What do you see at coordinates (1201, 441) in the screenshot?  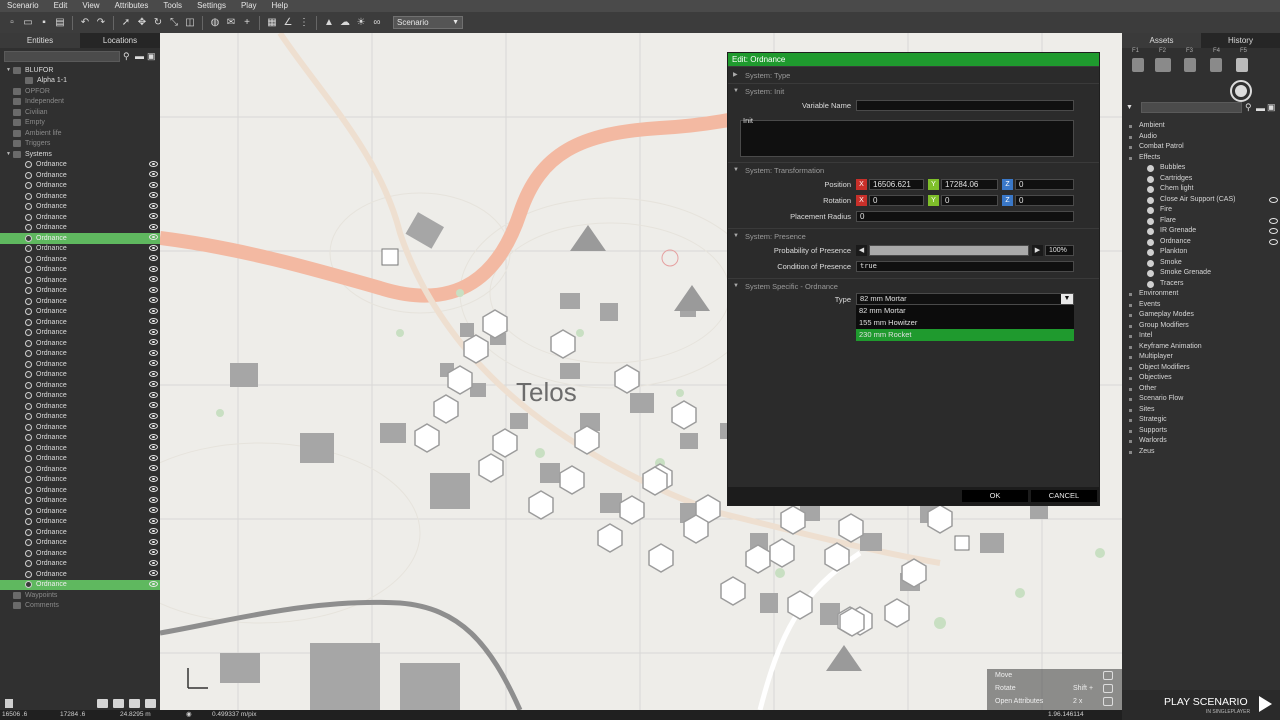 I see `asset-item: Warlords` at bounding box center [1201, 441].